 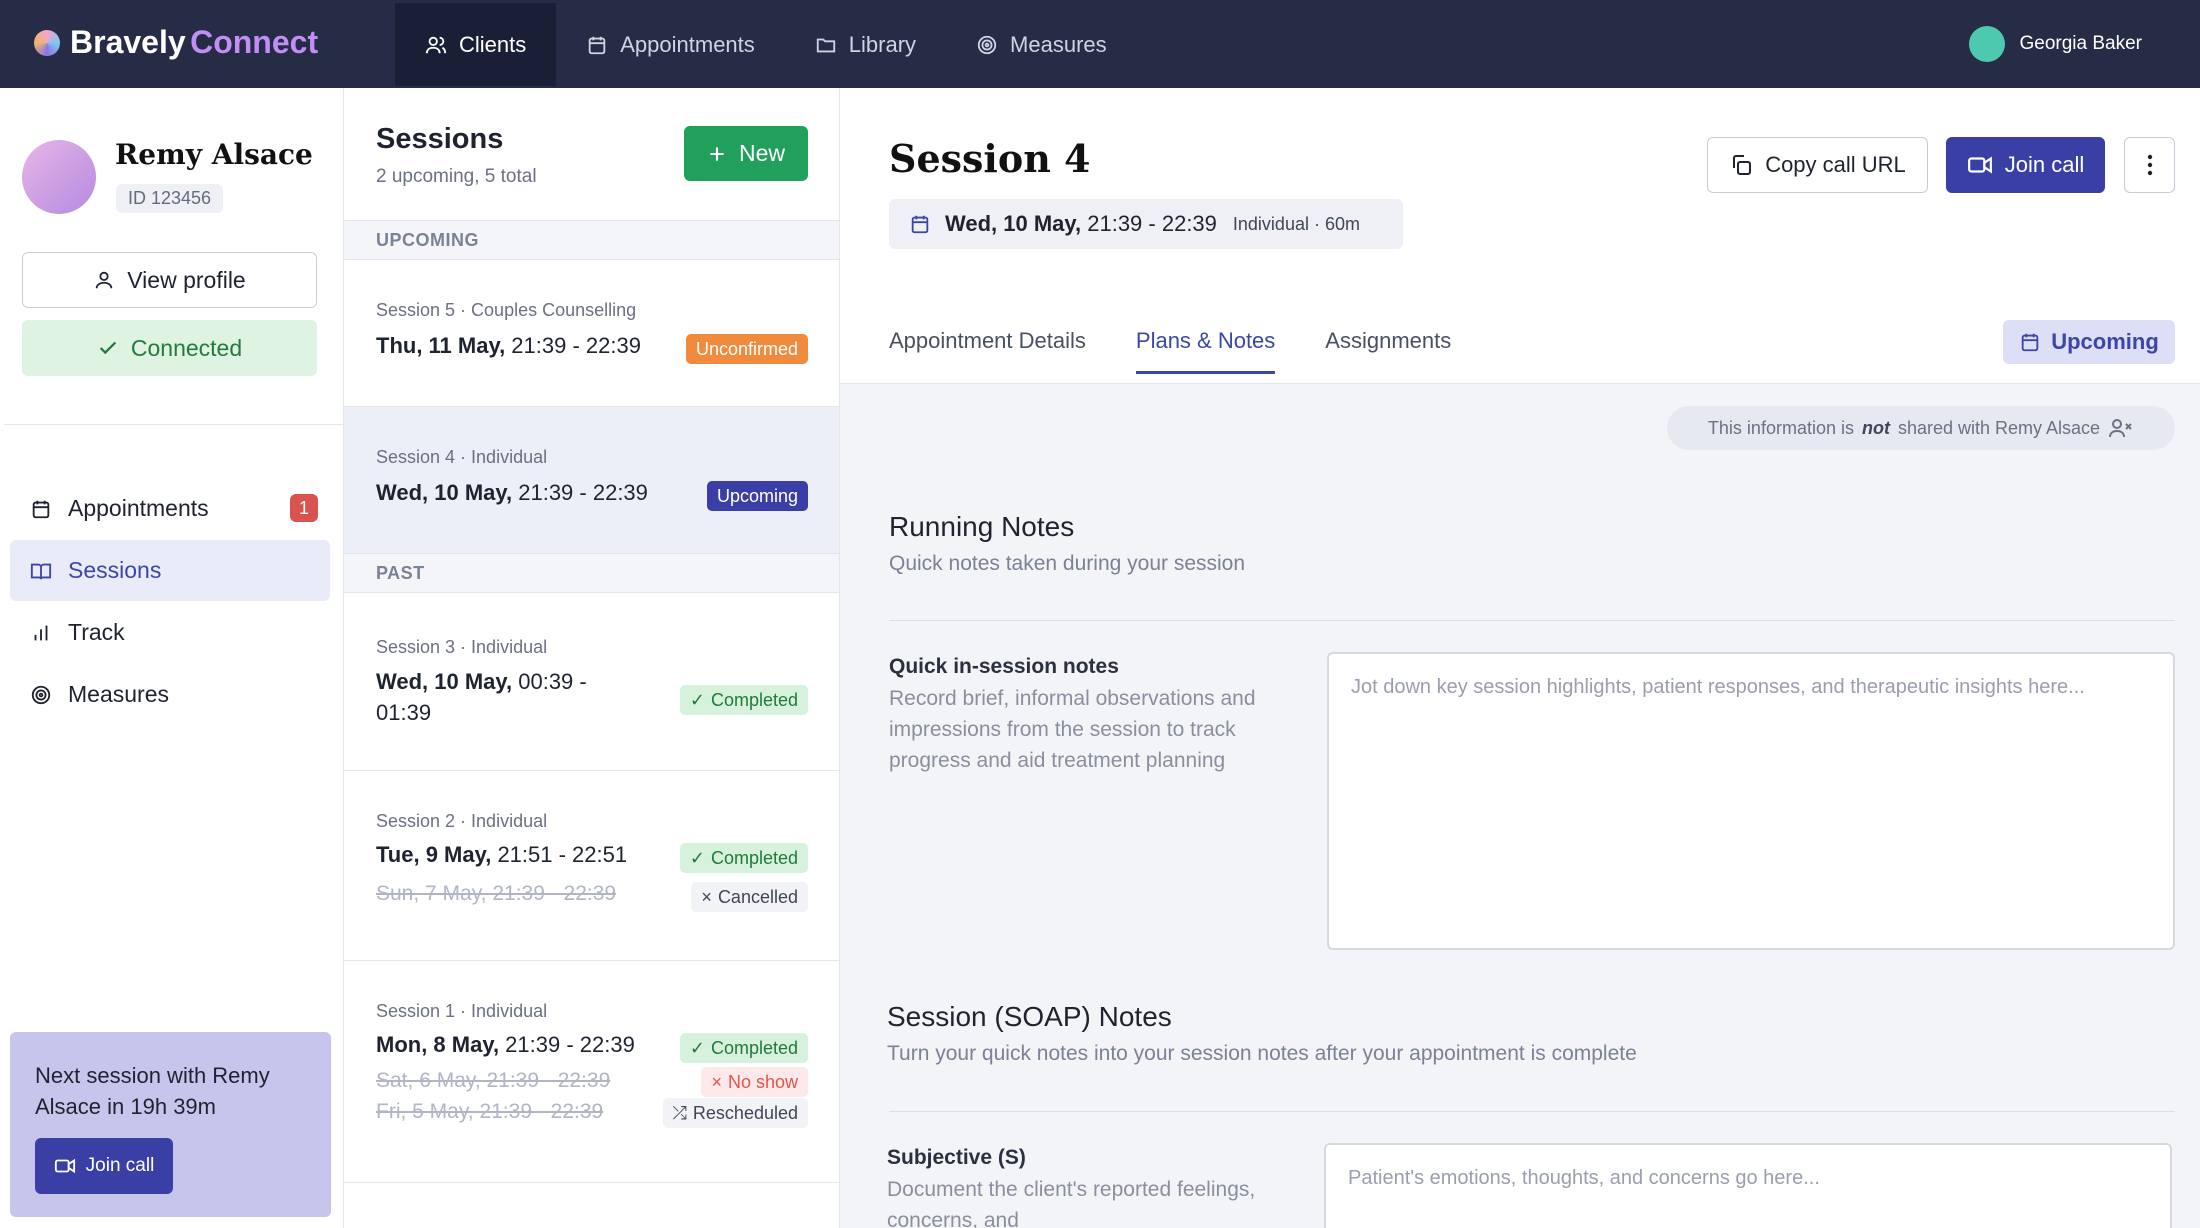 I want to click on session-hours: 00:39 -, so click(x=549, y=681).